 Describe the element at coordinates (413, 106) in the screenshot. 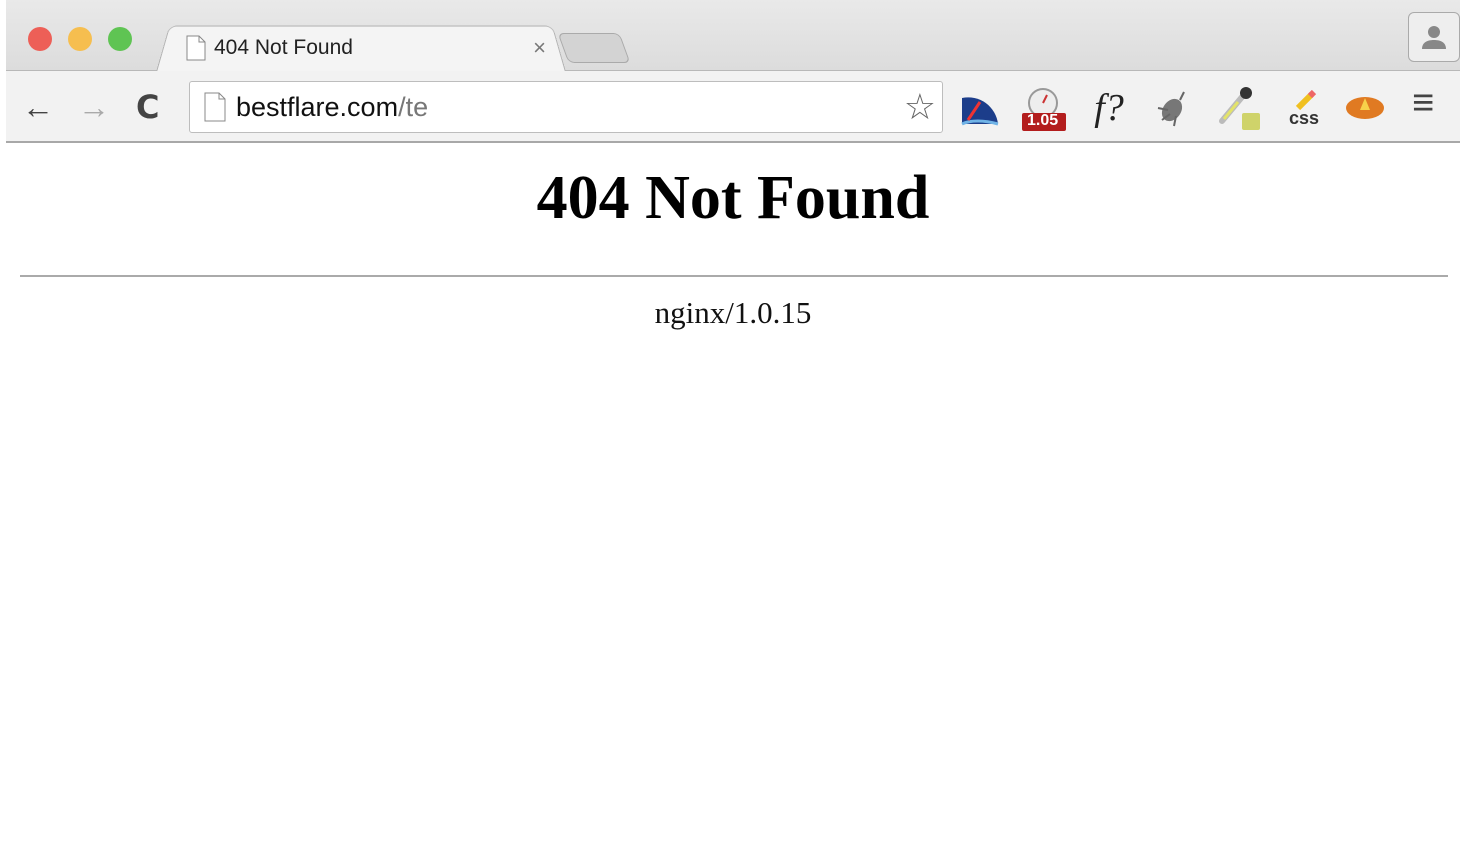

I see `url-path: /te` at that location.